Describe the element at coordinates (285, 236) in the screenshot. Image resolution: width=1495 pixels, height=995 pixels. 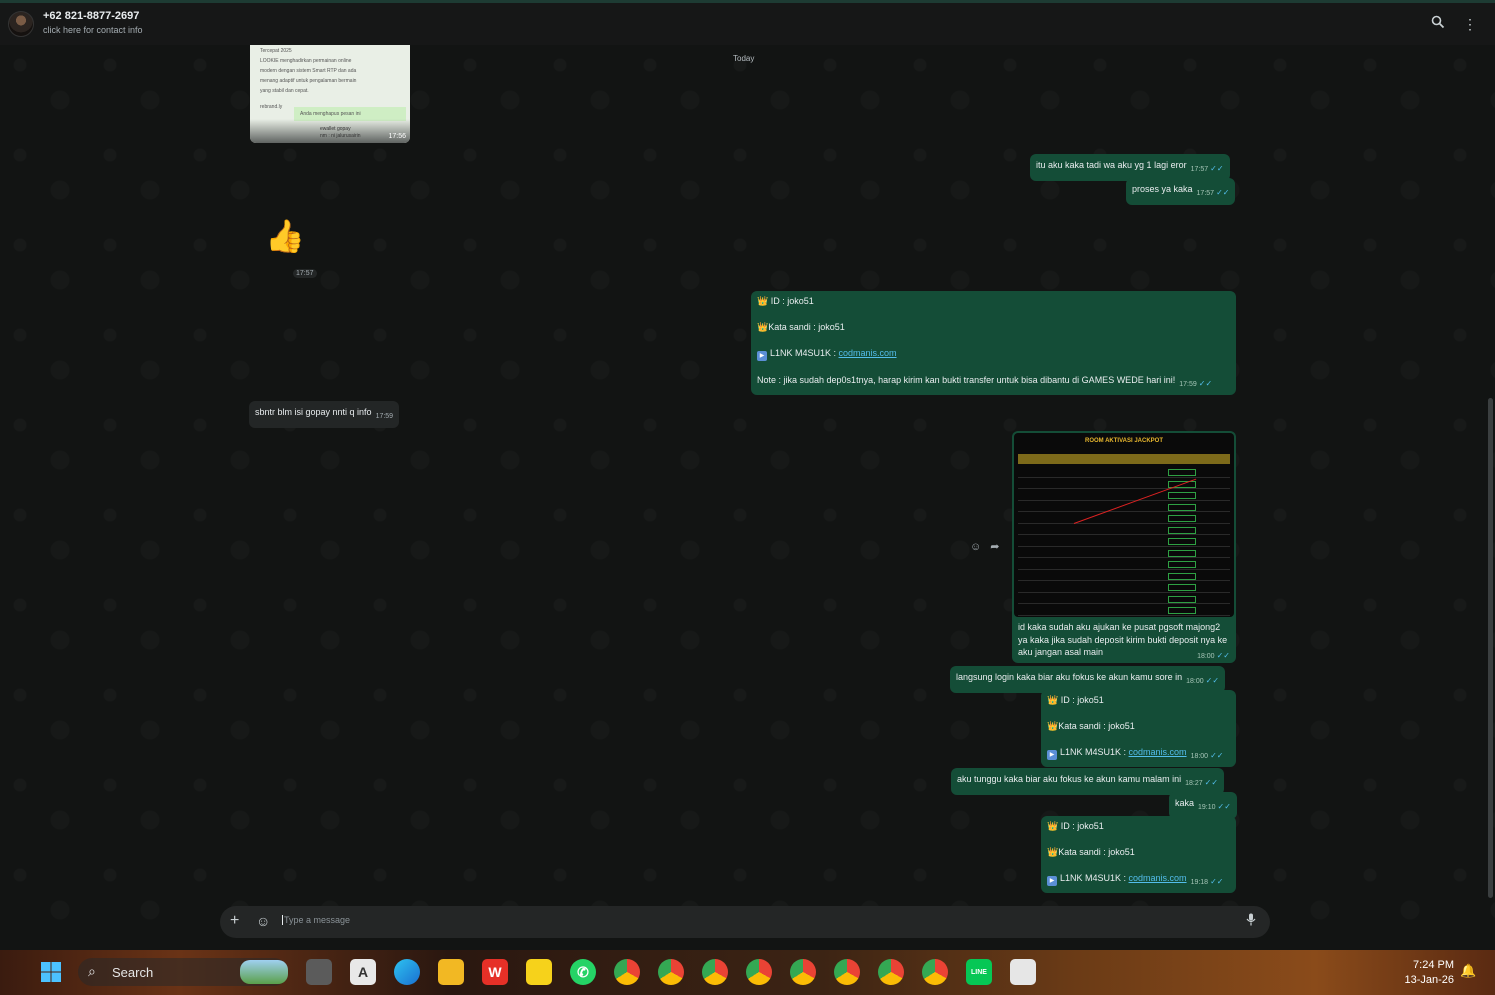
I see `thumbs-up-emoji-message: 👍` at that location.